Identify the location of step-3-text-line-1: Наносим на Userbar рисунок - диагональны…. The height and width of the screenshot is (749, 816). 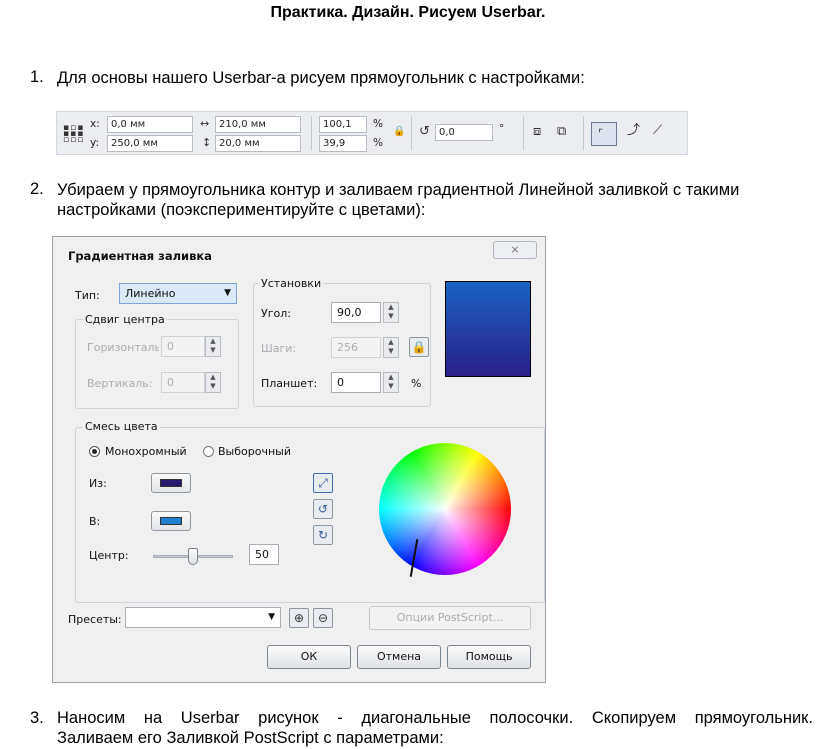
(435, 718).